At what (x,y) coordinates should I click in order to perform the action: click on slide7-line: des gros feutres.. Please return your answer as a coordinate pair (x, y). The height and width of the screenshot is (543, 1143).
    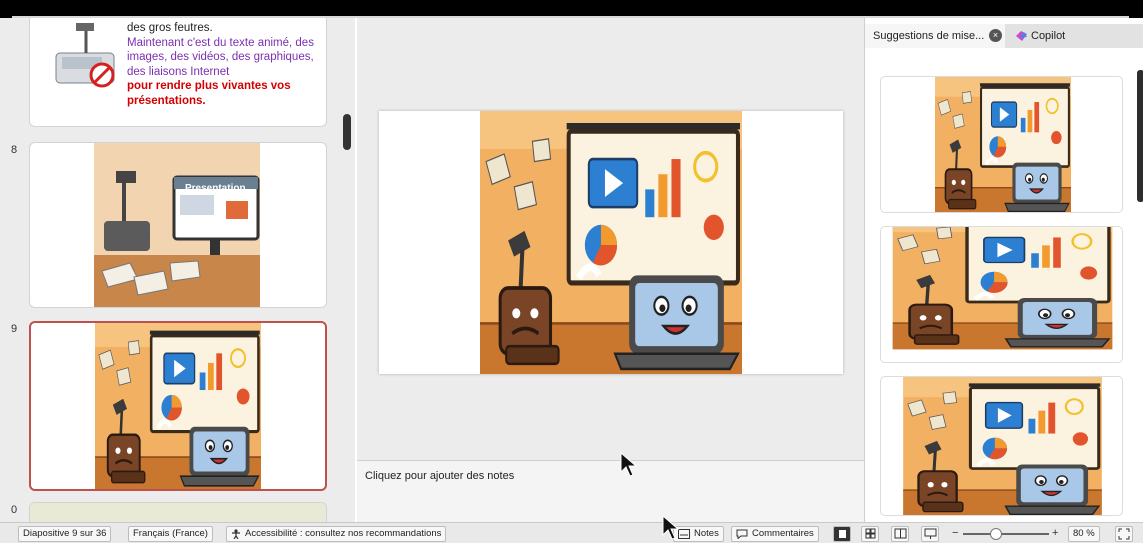
    Looking at the image, I should click on (170, 28).